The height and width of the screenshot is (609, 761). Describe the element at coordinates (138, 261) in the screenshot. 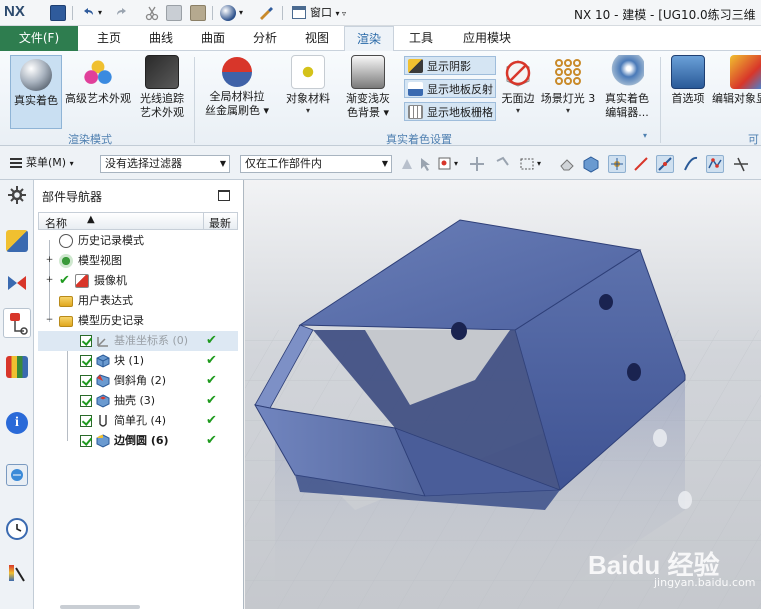

I see `tree-item-model-views: + 模型视图` at that location.